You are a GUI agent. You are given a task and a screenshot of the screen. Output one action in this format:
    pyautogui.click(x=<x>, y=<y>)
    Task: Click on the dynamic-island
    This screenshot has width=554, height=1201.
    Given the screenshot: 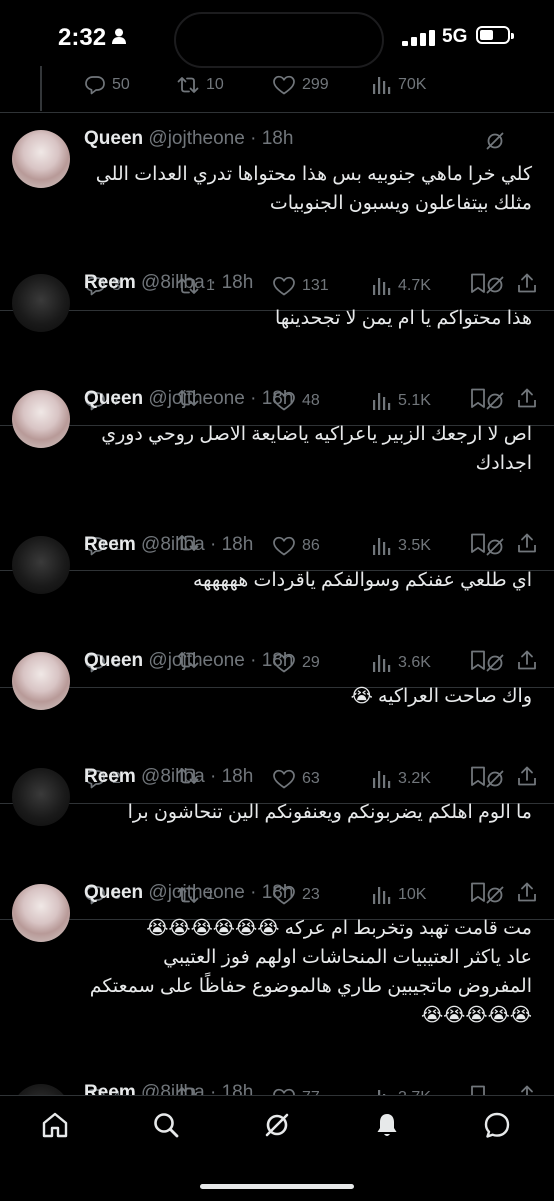 What is the action you would take?
    pyautogui.click(x=279, y=40)
    